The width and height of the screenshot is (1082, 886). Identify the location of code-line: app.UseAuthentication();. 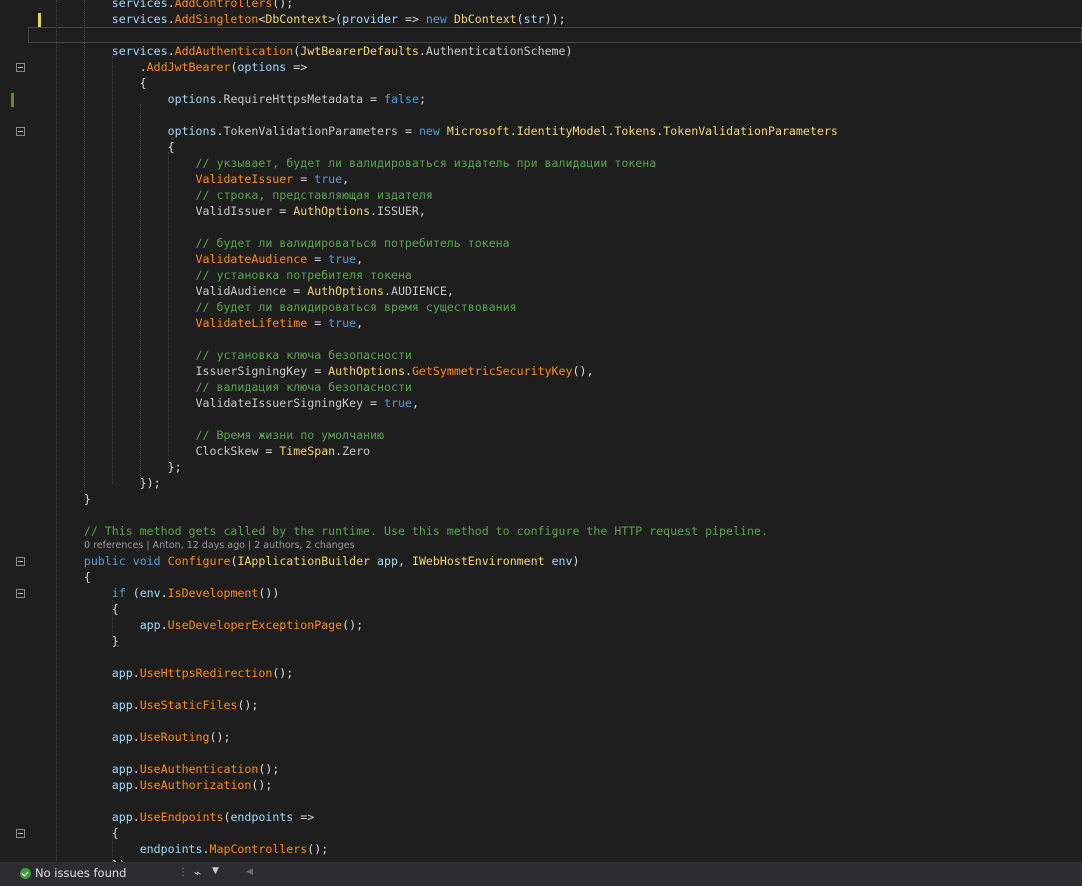
(154, 769).